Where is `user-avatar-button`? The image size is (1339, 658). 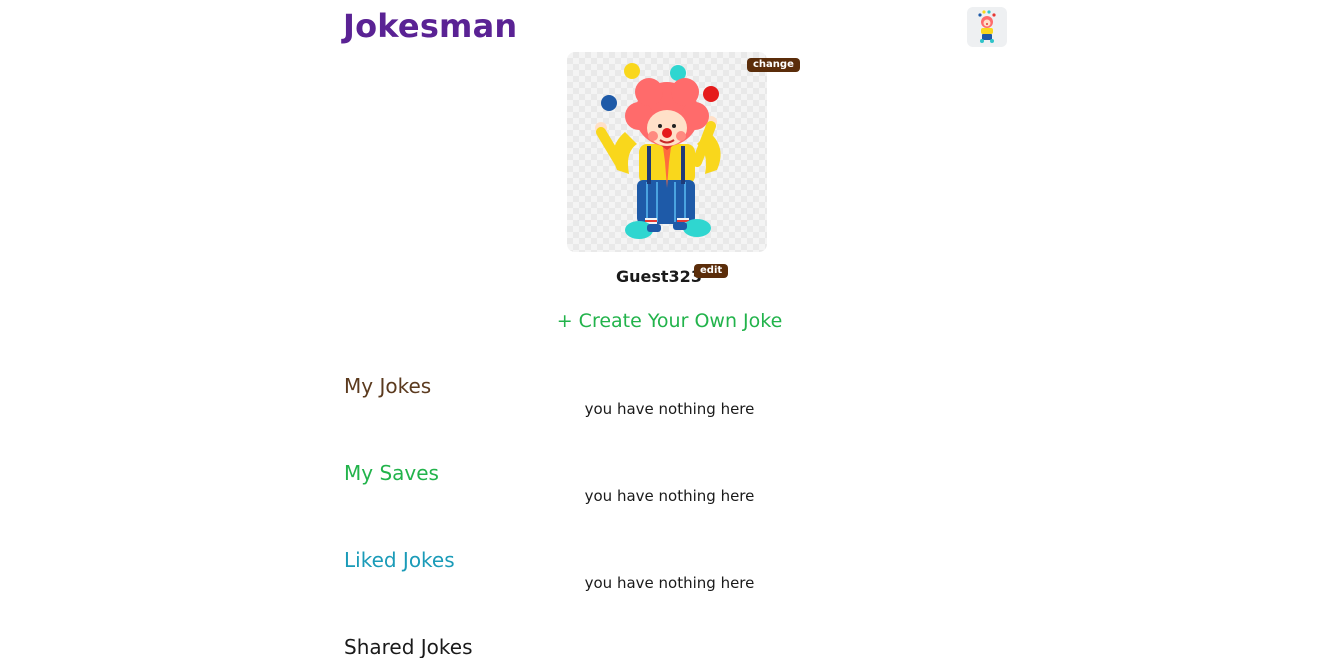 user-avatar-button is located at coordinates (987, 27).